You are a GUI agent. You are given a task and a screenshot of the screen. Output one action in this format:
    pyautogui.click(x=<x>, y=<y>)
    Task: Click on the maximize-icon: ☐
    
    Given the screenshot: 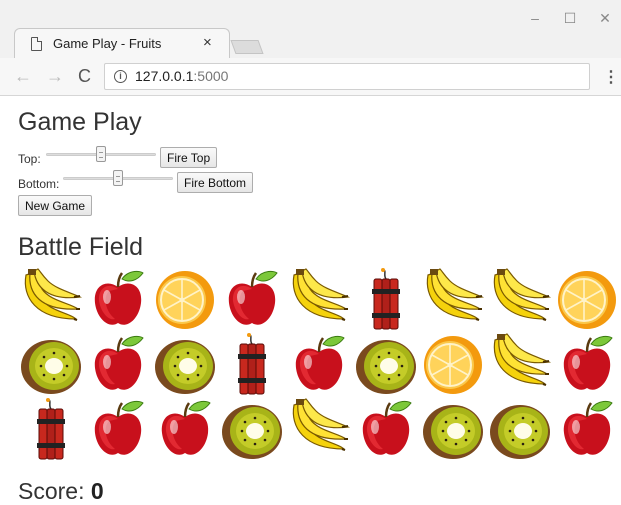 What is the action you would take?
    pyautogui.click(x=570, y=18)
    